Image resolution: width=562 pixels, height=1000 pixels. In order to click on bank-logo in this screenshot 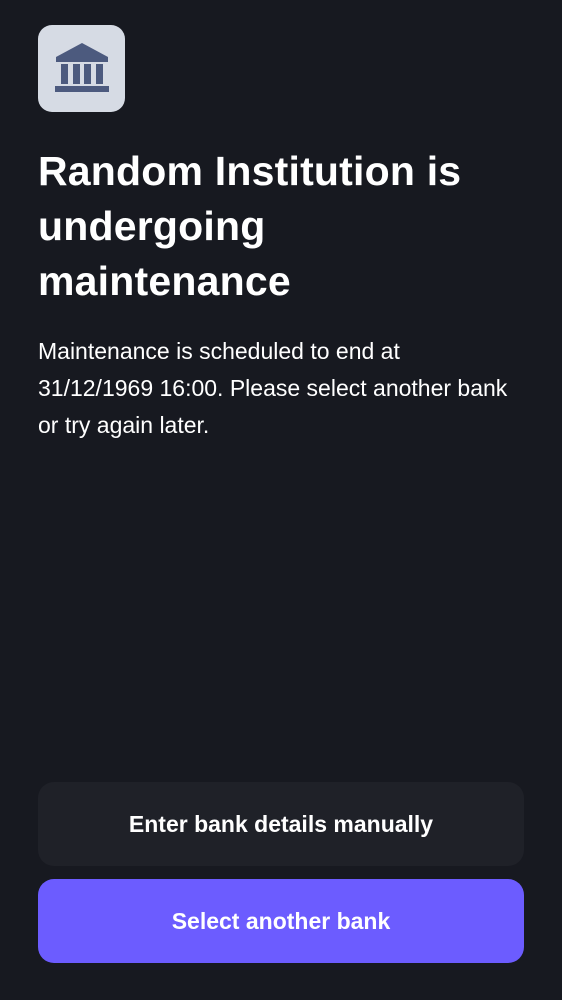, I will do `click(81, 68)`.